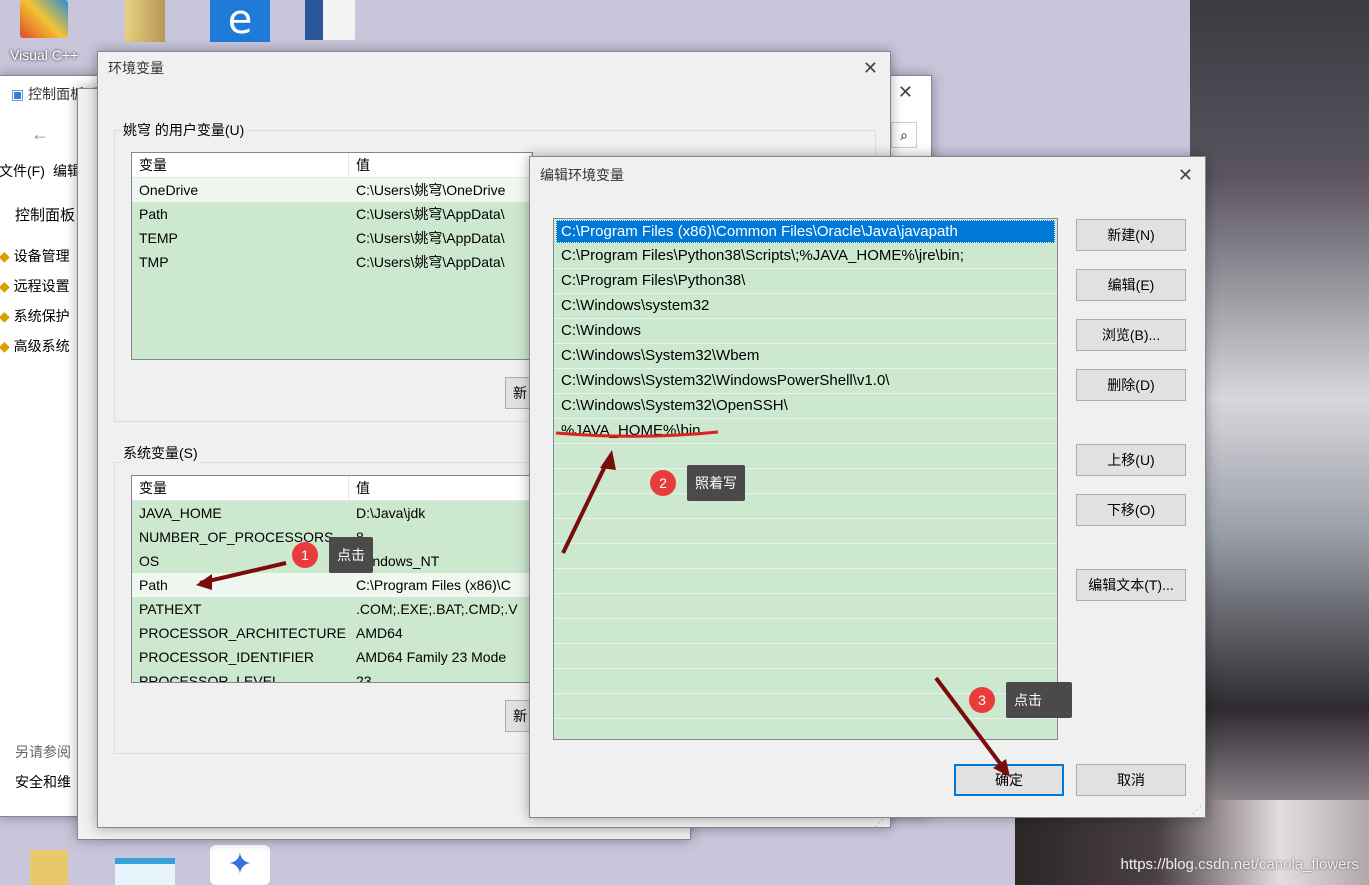 This screenshot has height=885, width=1369. What do you see at coordinates (982, 700) in the screenshot?
I see `step-badge-3: 3` at bounding box center [982, 700].